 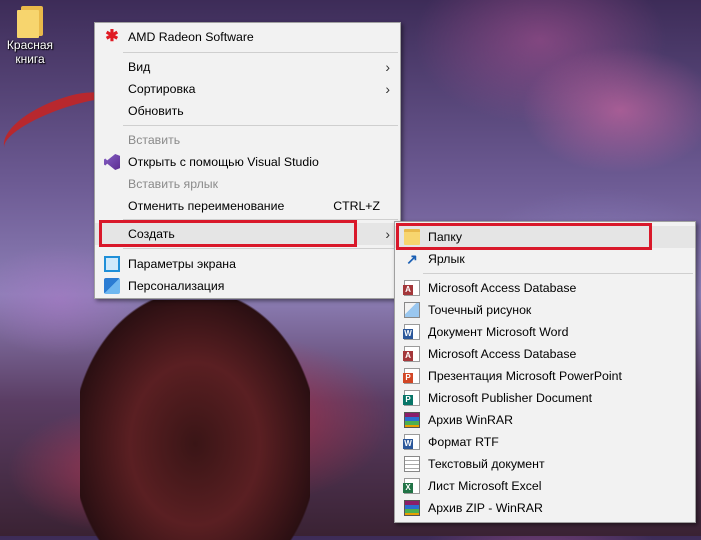 What do you see at coordinates (545, 420) in the screenshot?
I see `submenu-item-winrar-archive: Архив WinRAR` at bounding box center [545, 420].